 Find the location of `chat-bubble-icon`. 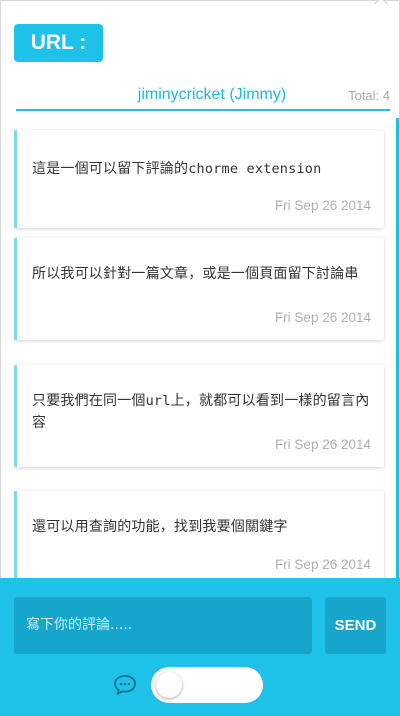

chat-bubble-icon is located at coordinates (125, 685).